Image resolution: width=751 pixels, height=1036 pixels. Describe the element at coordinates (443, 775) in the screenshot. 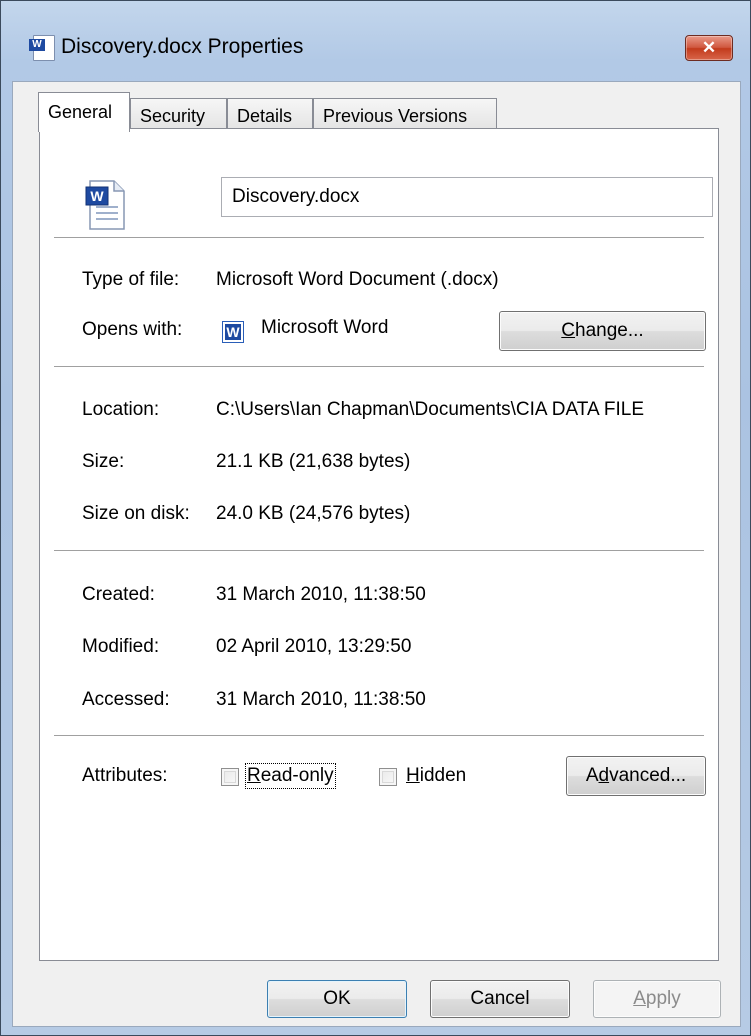

I see `hidden-label-text: idden` at that location.